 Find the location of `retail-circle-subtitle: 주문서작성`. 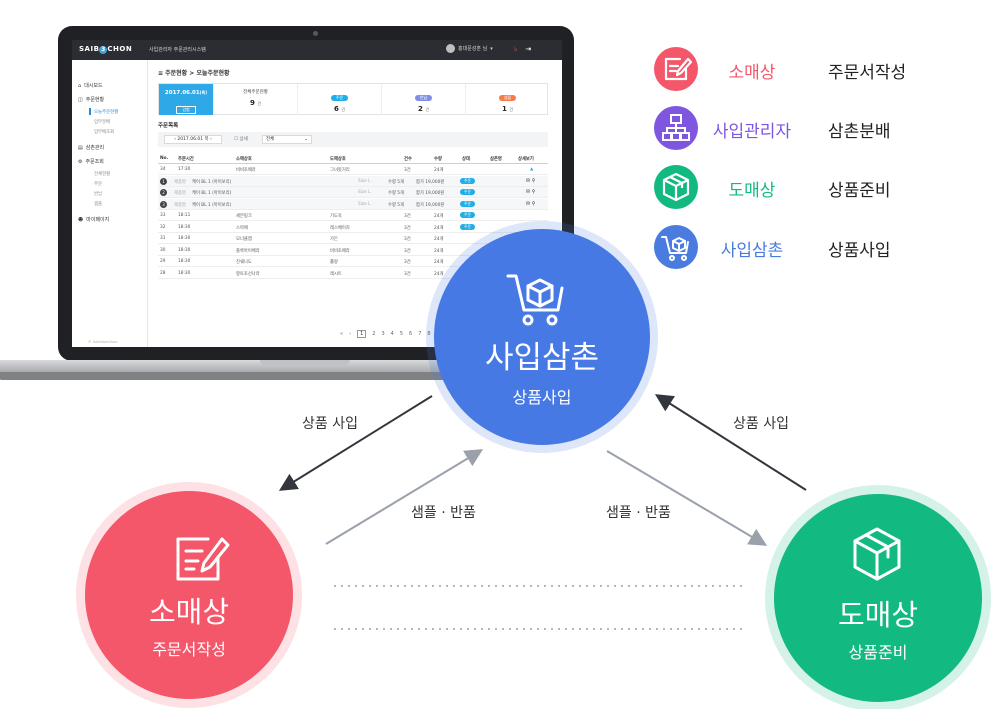

retail-circle-subtitle: 주문서작성 is located at coordinates (189, 649).